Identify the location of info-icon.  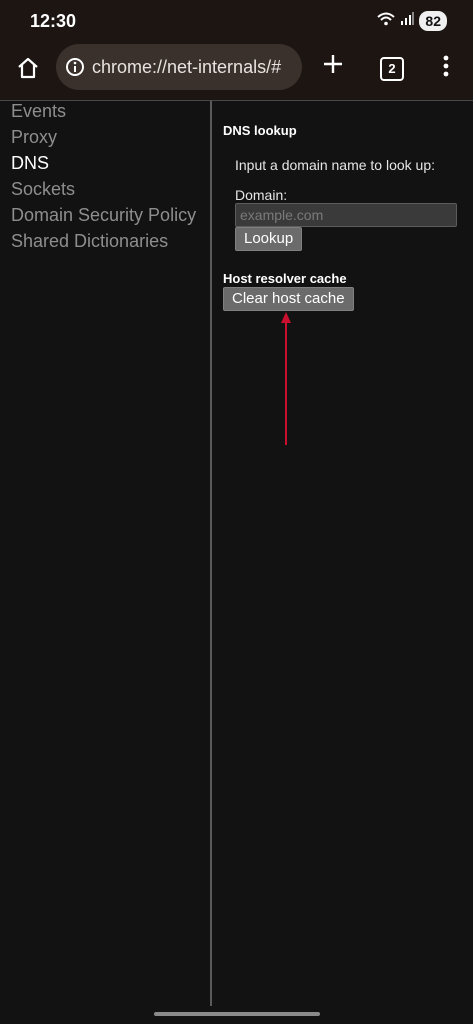
(75, 69).